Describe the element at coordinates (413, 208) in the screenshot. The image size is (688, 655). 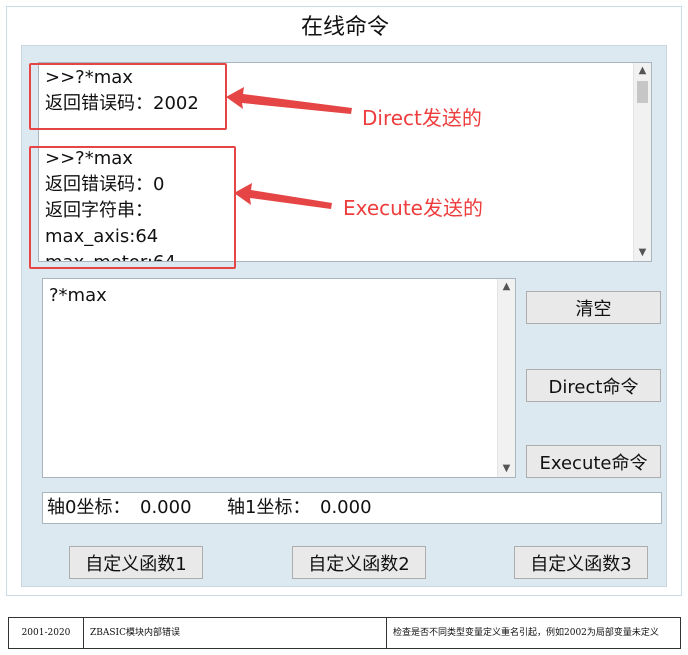
I see `execute-annotation-label: Execute发送的` at that location.